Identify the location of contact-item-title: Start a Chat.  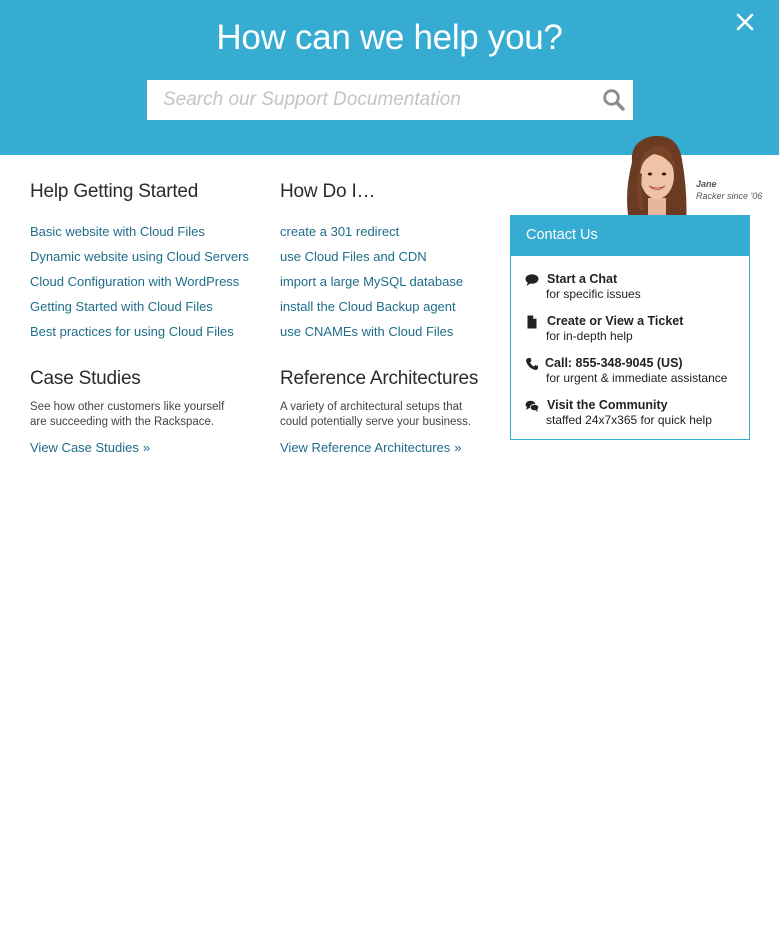
(582, 279).